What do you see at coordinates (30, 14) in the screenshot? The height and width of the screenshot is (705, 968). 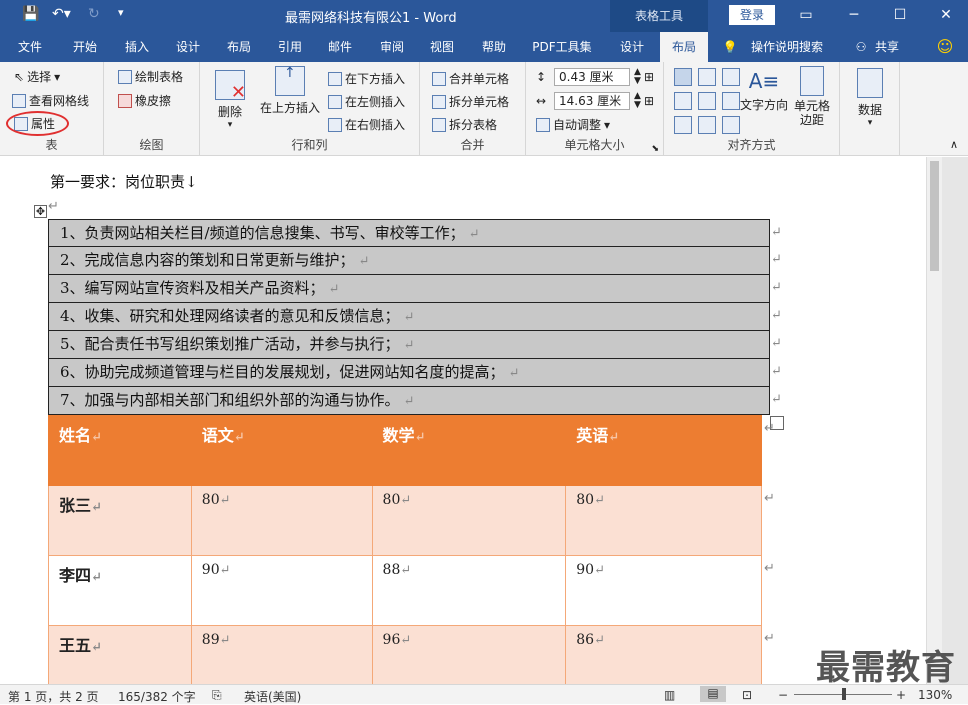 I see `save-icon: 💾` at bounding box center [30, 14].